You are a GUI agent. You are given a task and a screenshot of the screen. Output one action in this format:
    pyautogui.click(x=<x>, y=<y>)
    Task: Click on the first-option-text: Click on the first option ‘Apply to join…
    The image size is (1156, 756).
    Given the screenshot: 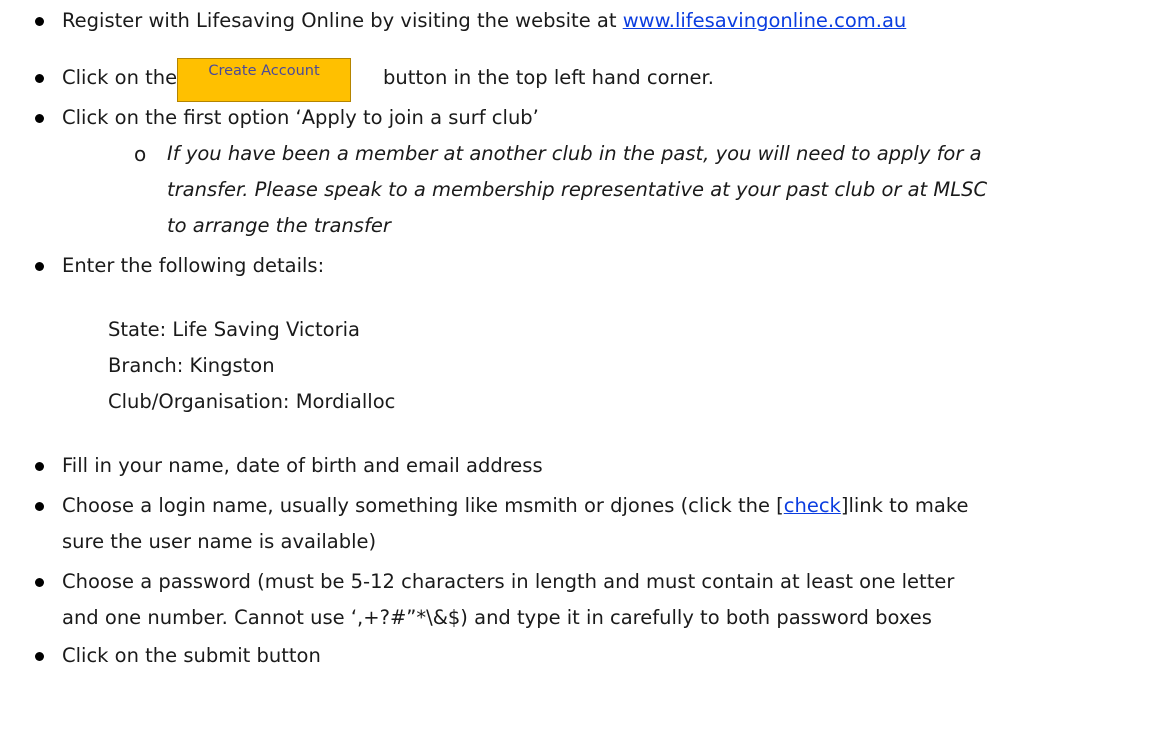 What is the action you would take?
    pyautogui.click(x=300, y=117)
    